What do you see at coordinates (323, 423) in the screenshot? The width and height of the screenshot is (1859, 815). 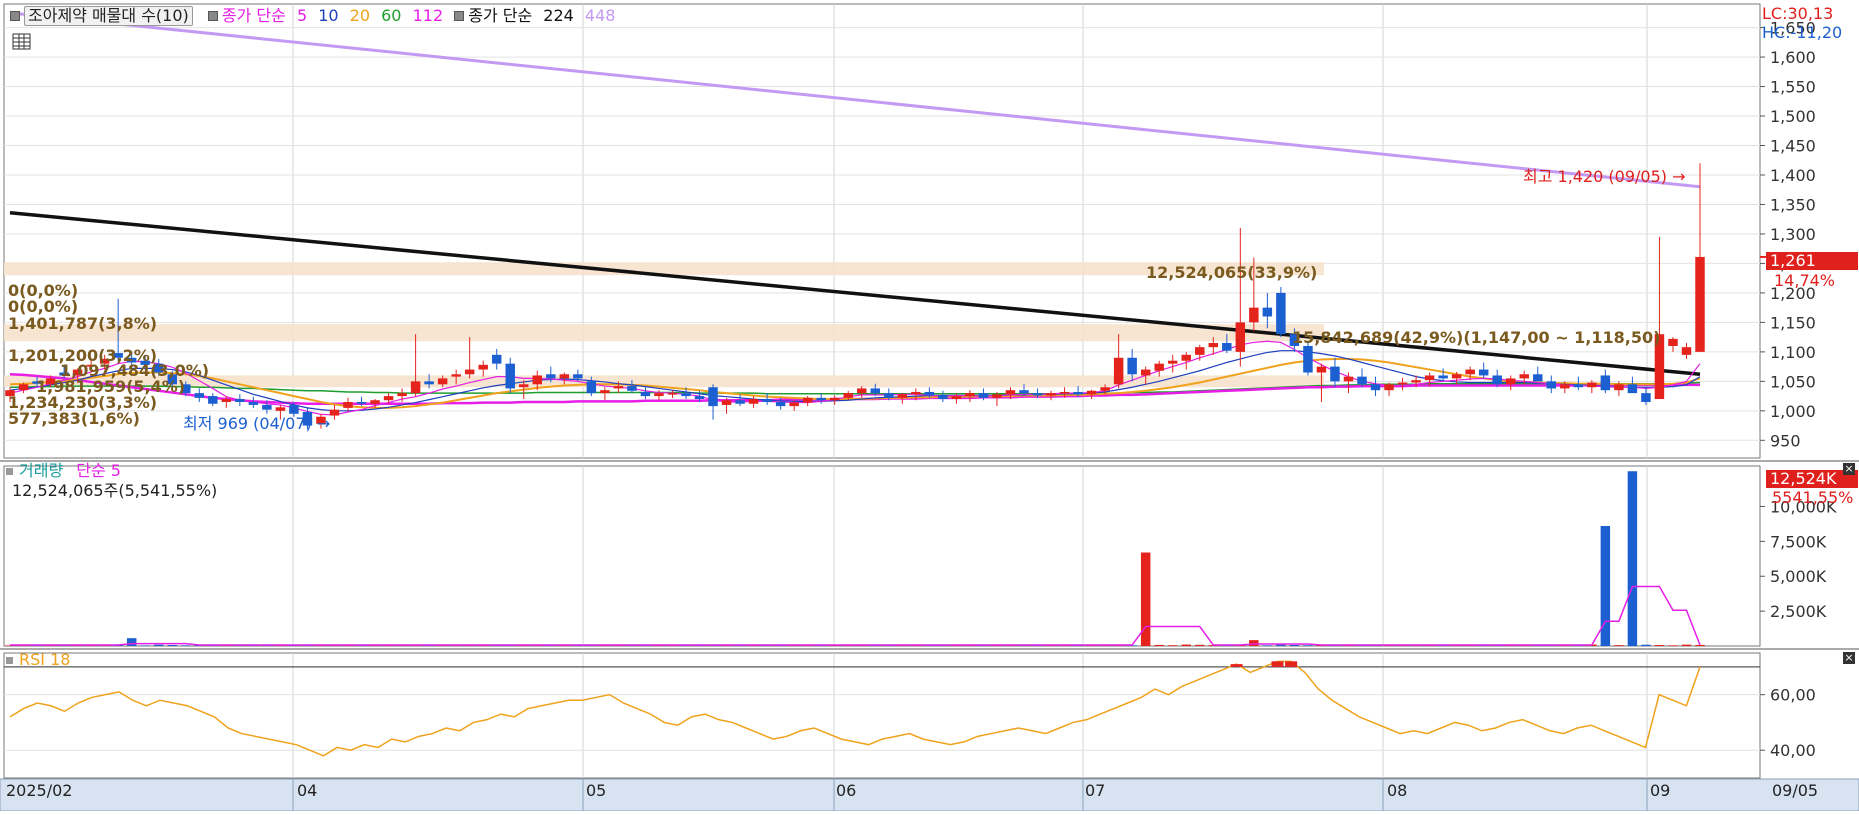 I see `arrow-right-icon: →` at bounding box center [323, 423].